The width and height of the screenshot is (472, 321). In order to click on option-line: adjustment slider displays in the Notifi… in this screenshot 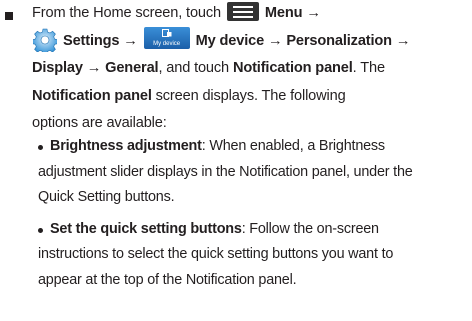, I will do `click(225, 171)`.